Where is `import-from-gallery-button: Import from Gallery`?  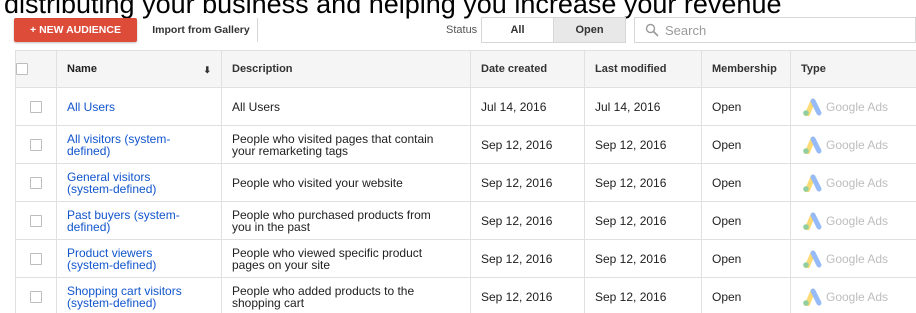 import-from-gallery-button: Import from Gallery is located at coordinates (201, 30).